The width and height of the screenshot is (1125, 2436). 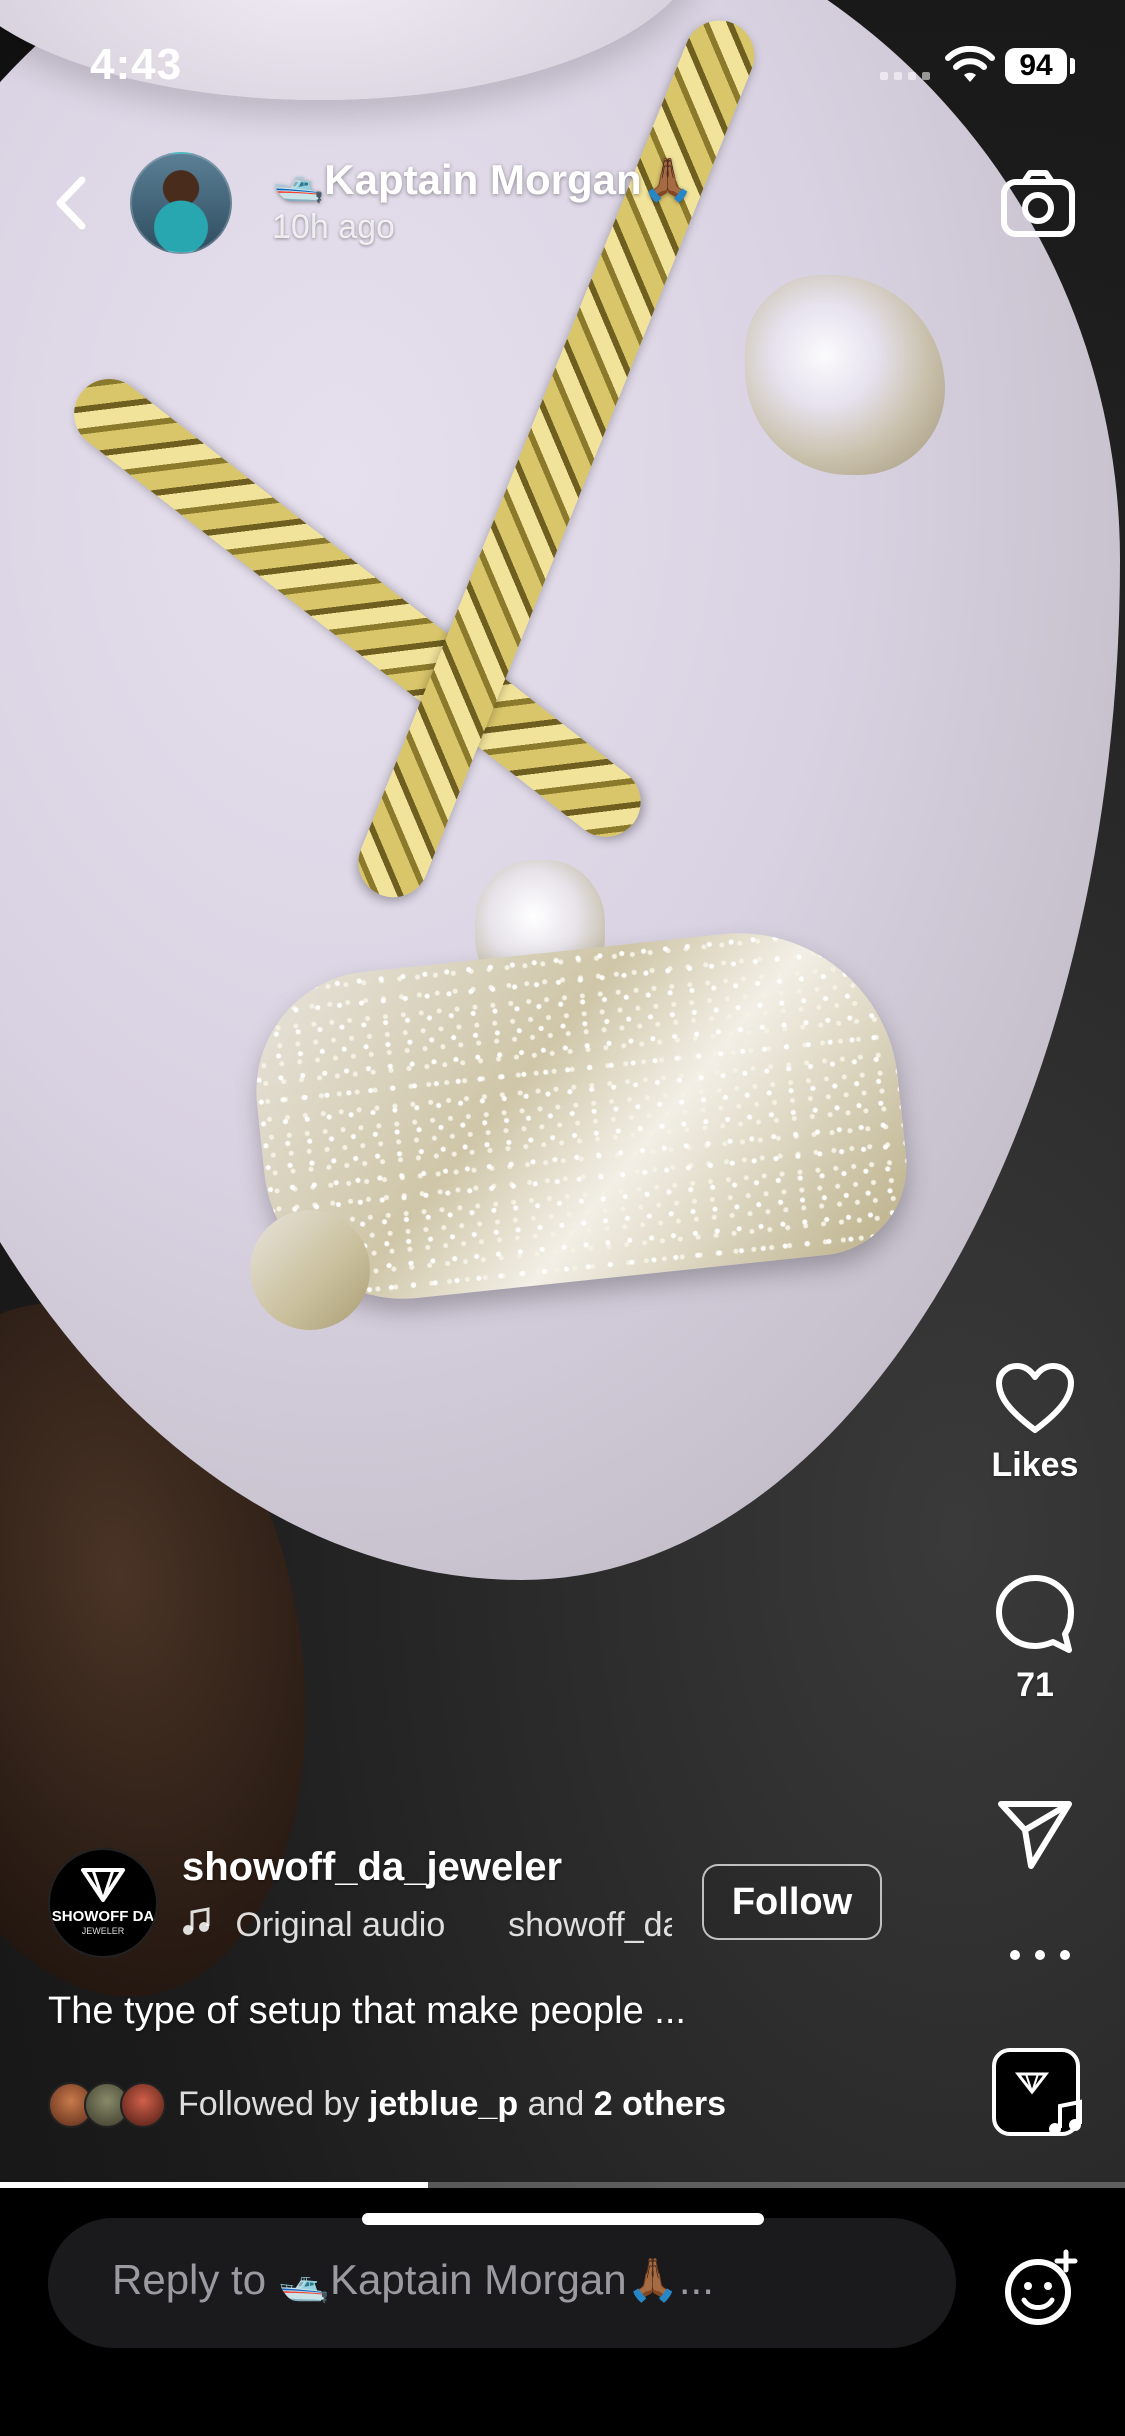 I want to click on camera-icon, so click(x=1038, y=203).